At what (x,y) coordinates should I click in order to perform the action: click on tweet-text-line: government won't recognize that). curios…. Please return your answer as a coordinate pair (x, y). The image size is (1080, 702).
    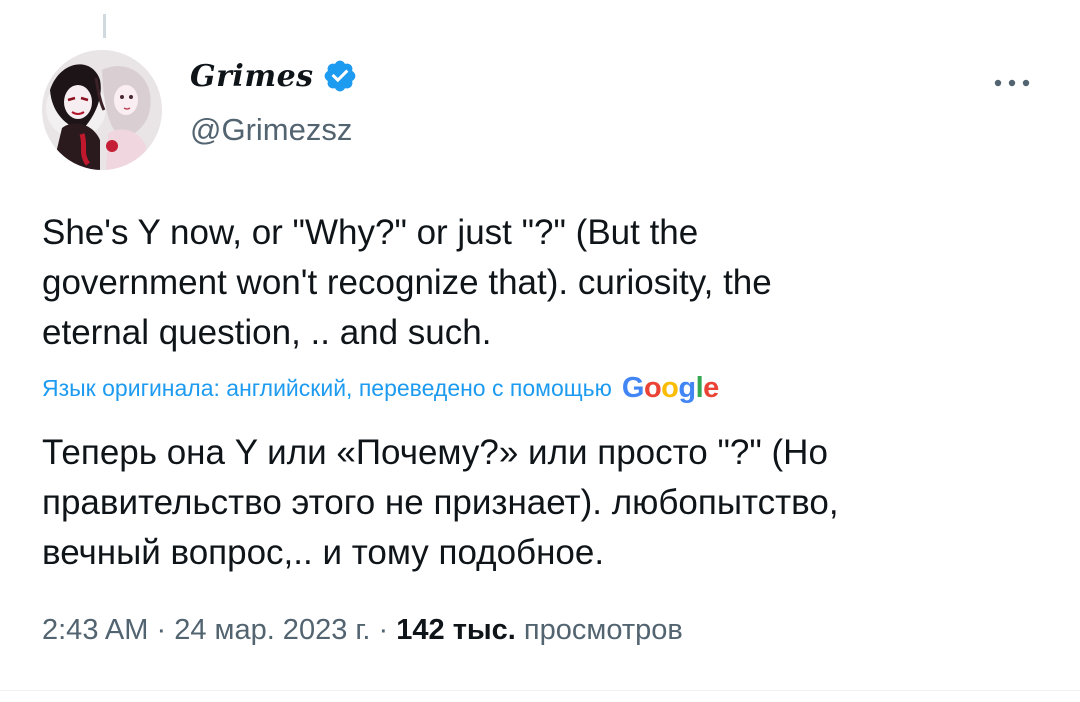
    Looking at the image, I should click on (407, 282).